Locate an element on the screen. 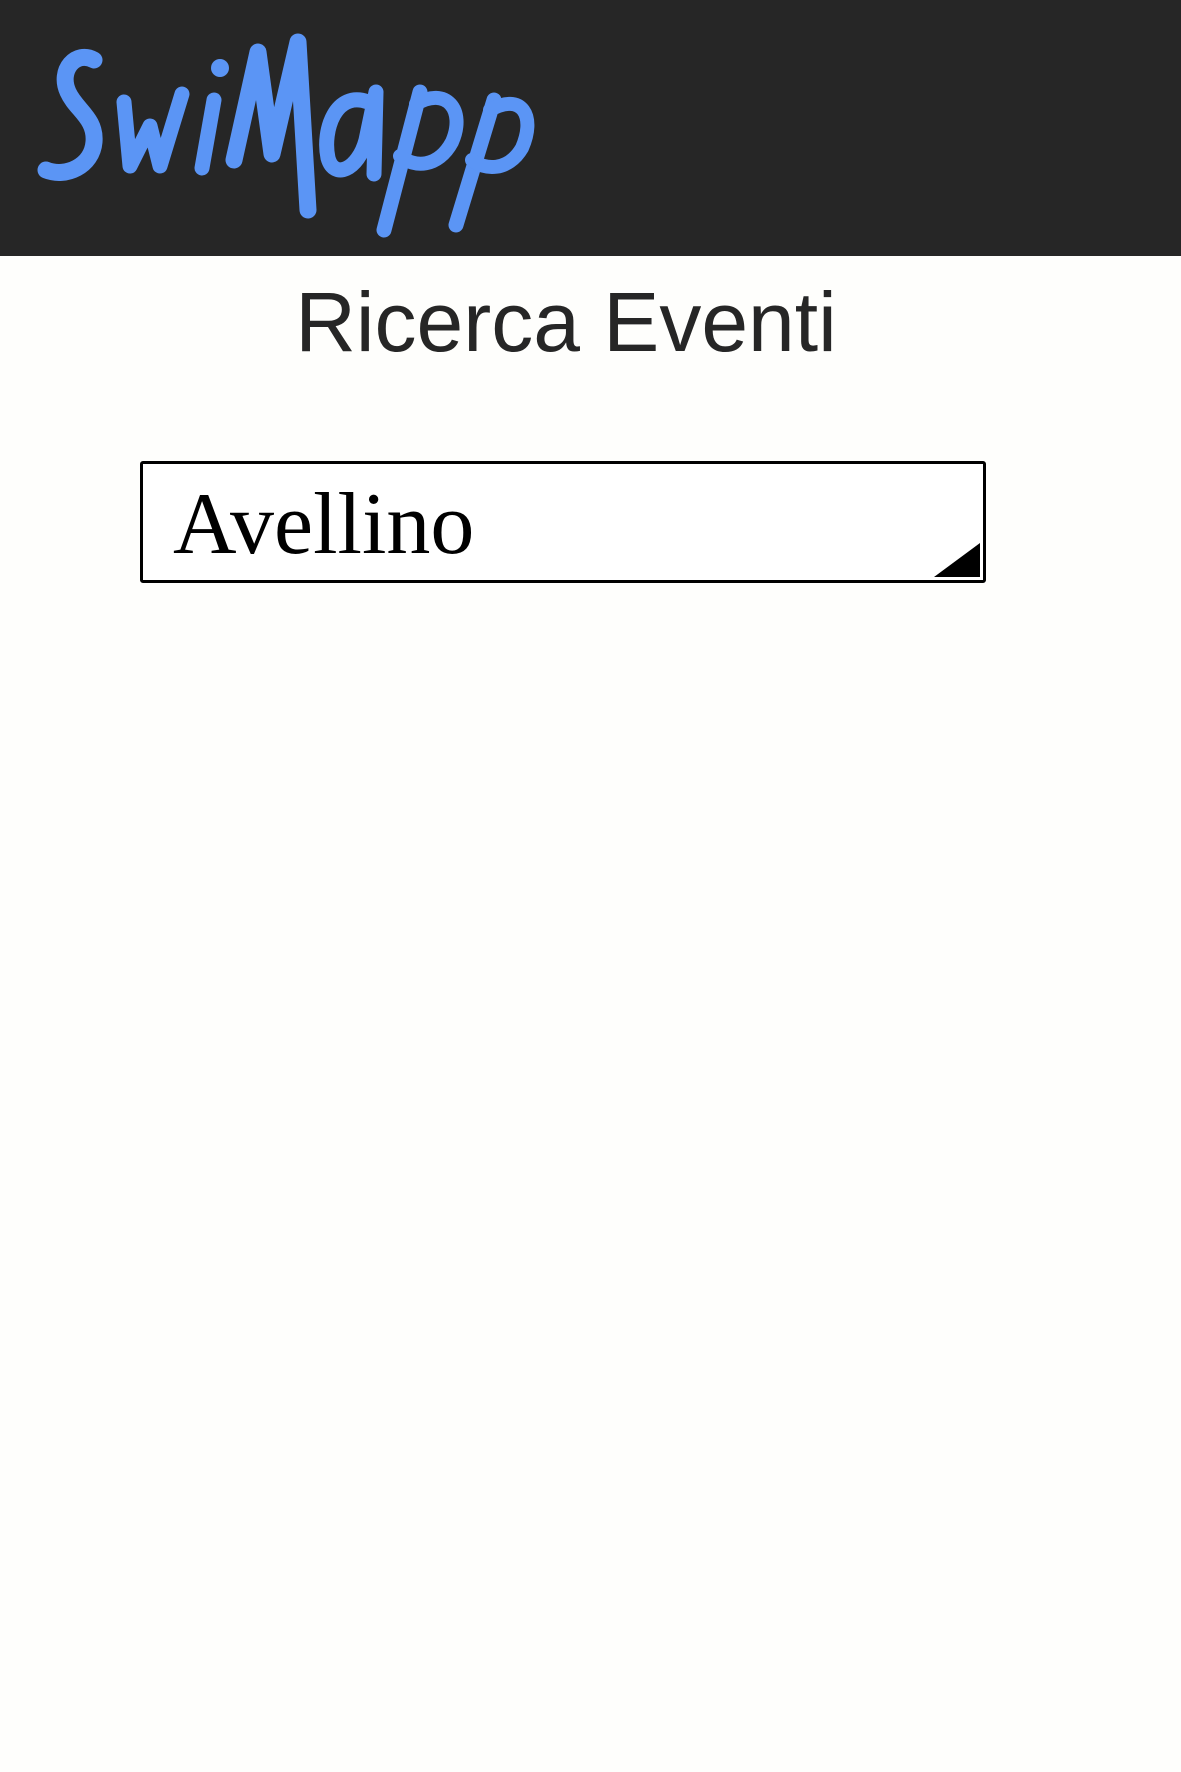 Image resolution: width=1181 pixels, height=1772 pixels. swimapp-logo is located at coordinates (316, 137).